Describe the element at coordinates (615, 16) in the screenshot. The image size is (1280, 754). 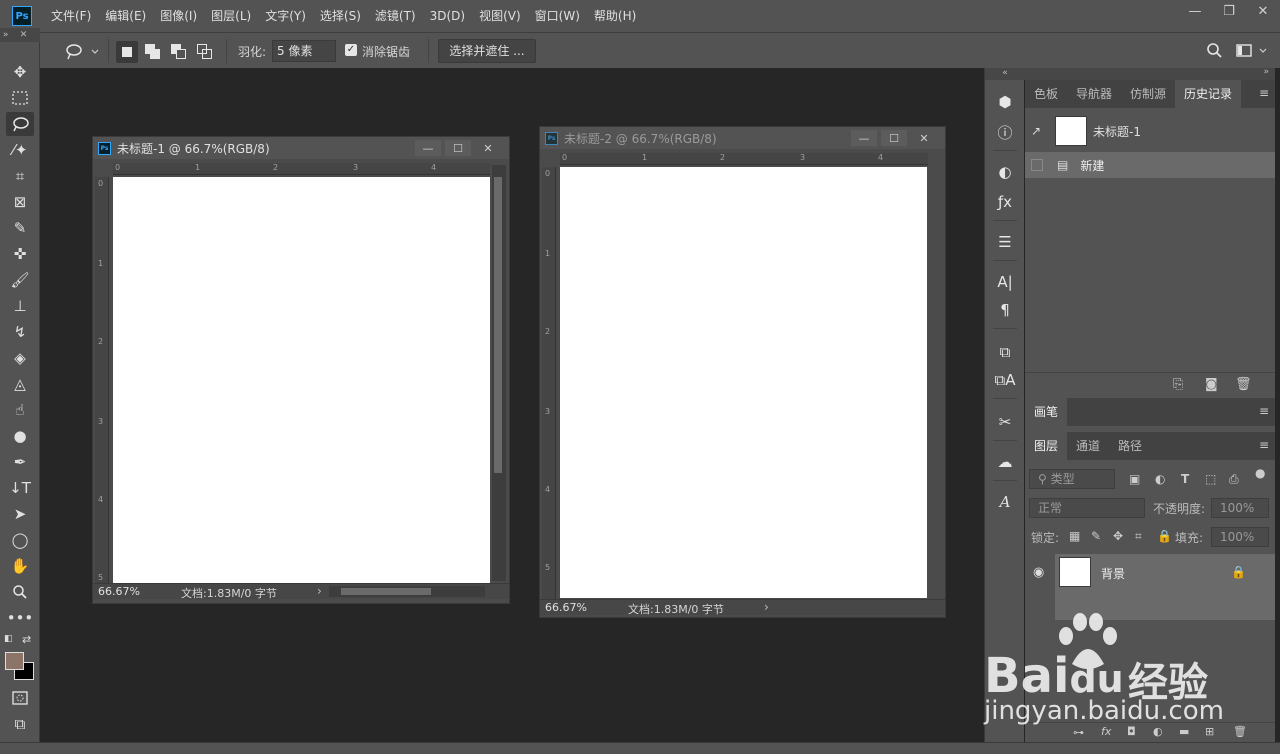
I see `menu-help: 帮助(H)` at that location.